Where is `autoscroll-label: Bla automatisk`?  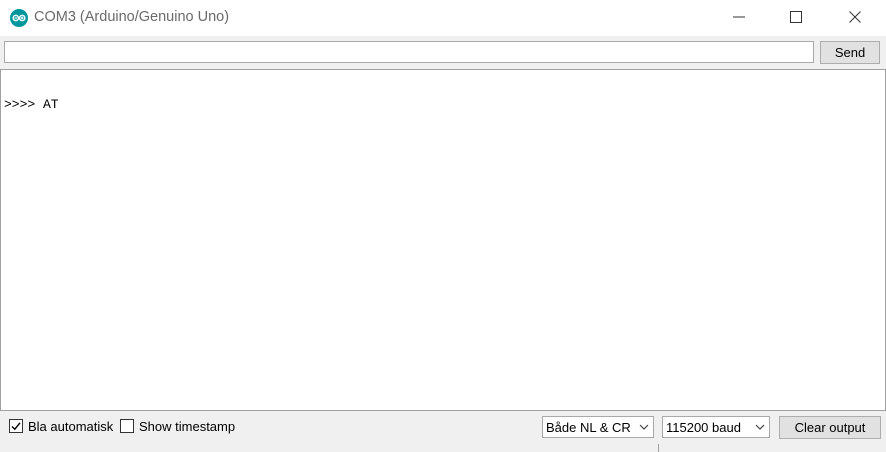 autoscroll-label: Bla automatisk is located at coordinates (70, 426).